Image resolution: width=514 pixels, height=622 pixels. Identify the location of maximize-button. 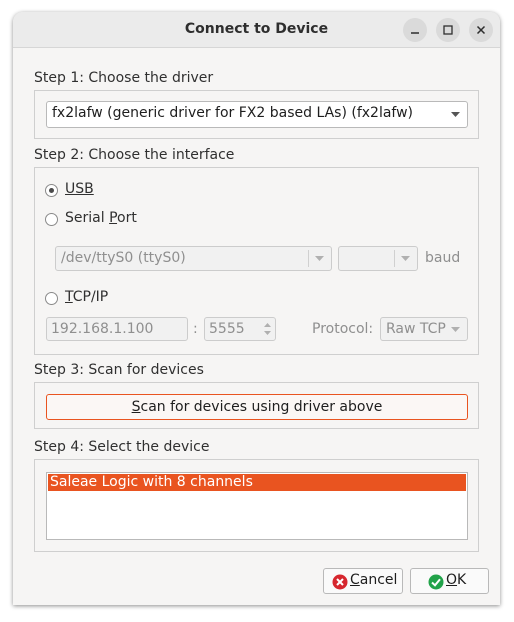
(448, 30).